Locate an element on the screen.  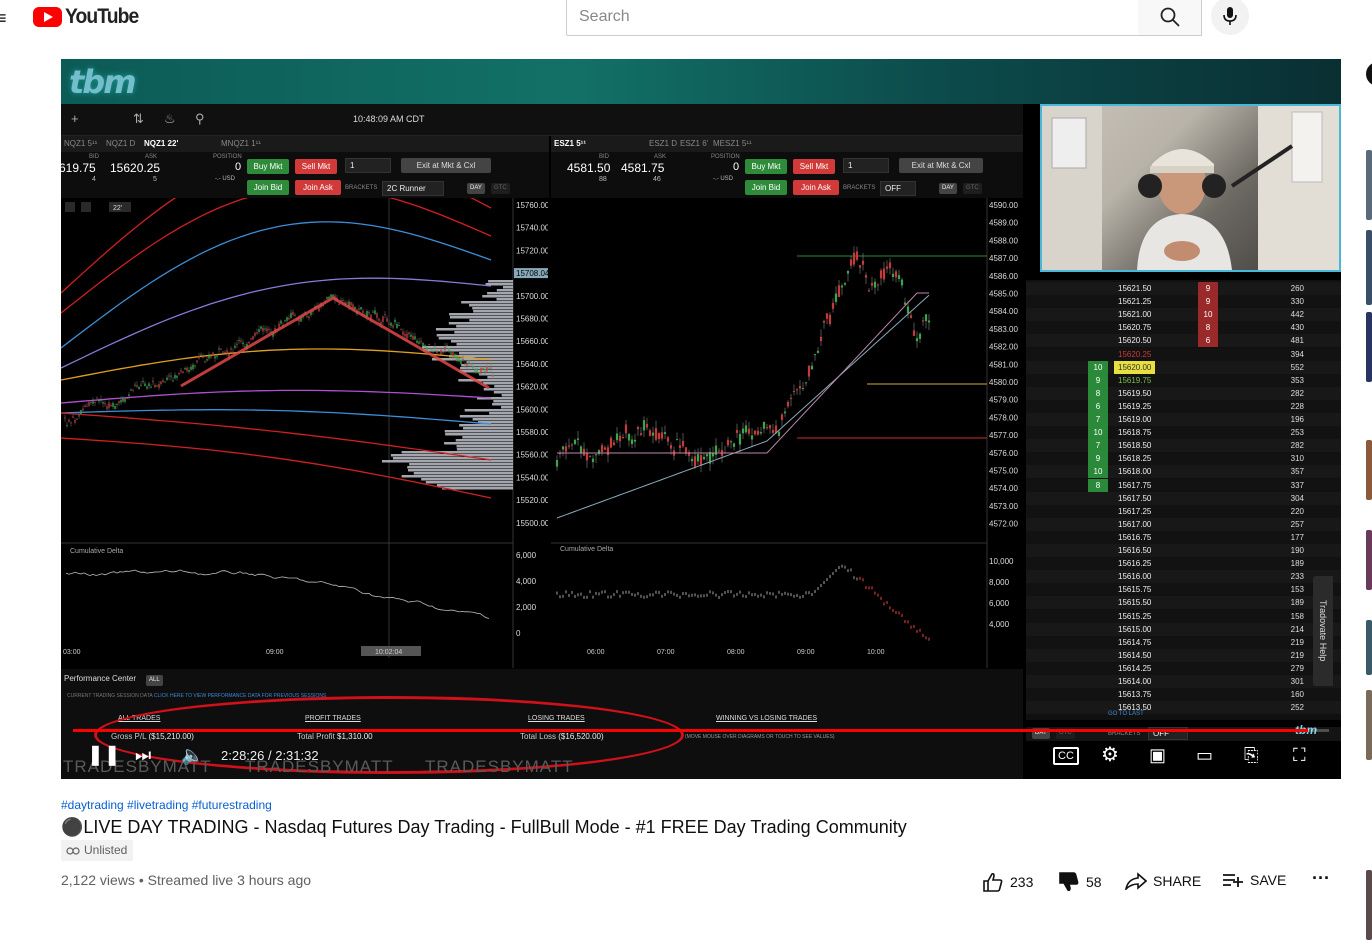
sort-icon: ⇅ is located at coordinates (138, 119).